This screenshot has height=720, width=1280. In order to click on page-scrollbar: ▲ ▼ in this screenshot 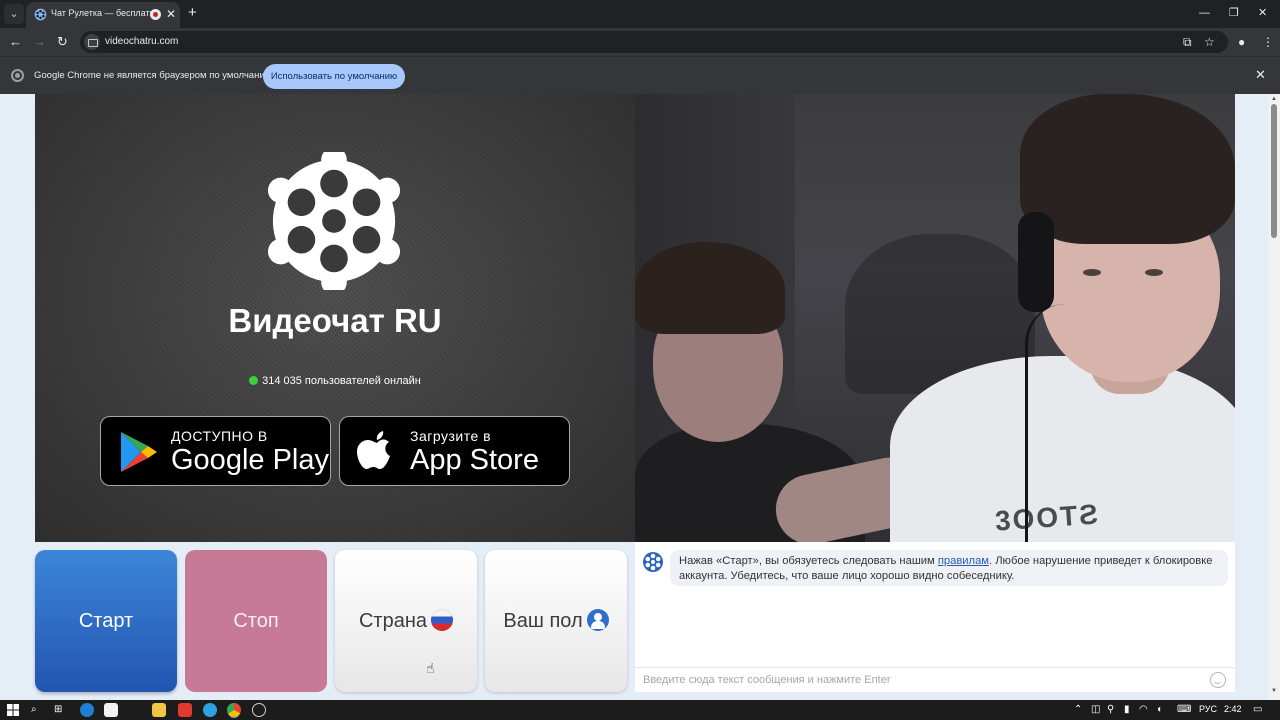, I will do `click(1274, 397)`.